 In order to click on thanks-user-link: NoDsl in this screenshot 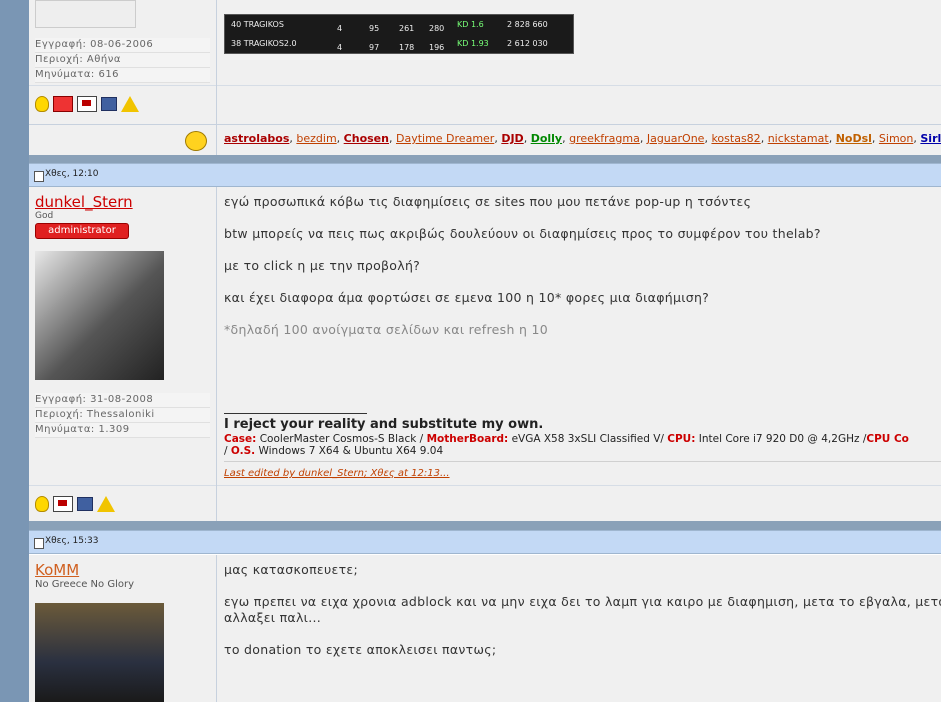, I will do `click(854, 138)`.